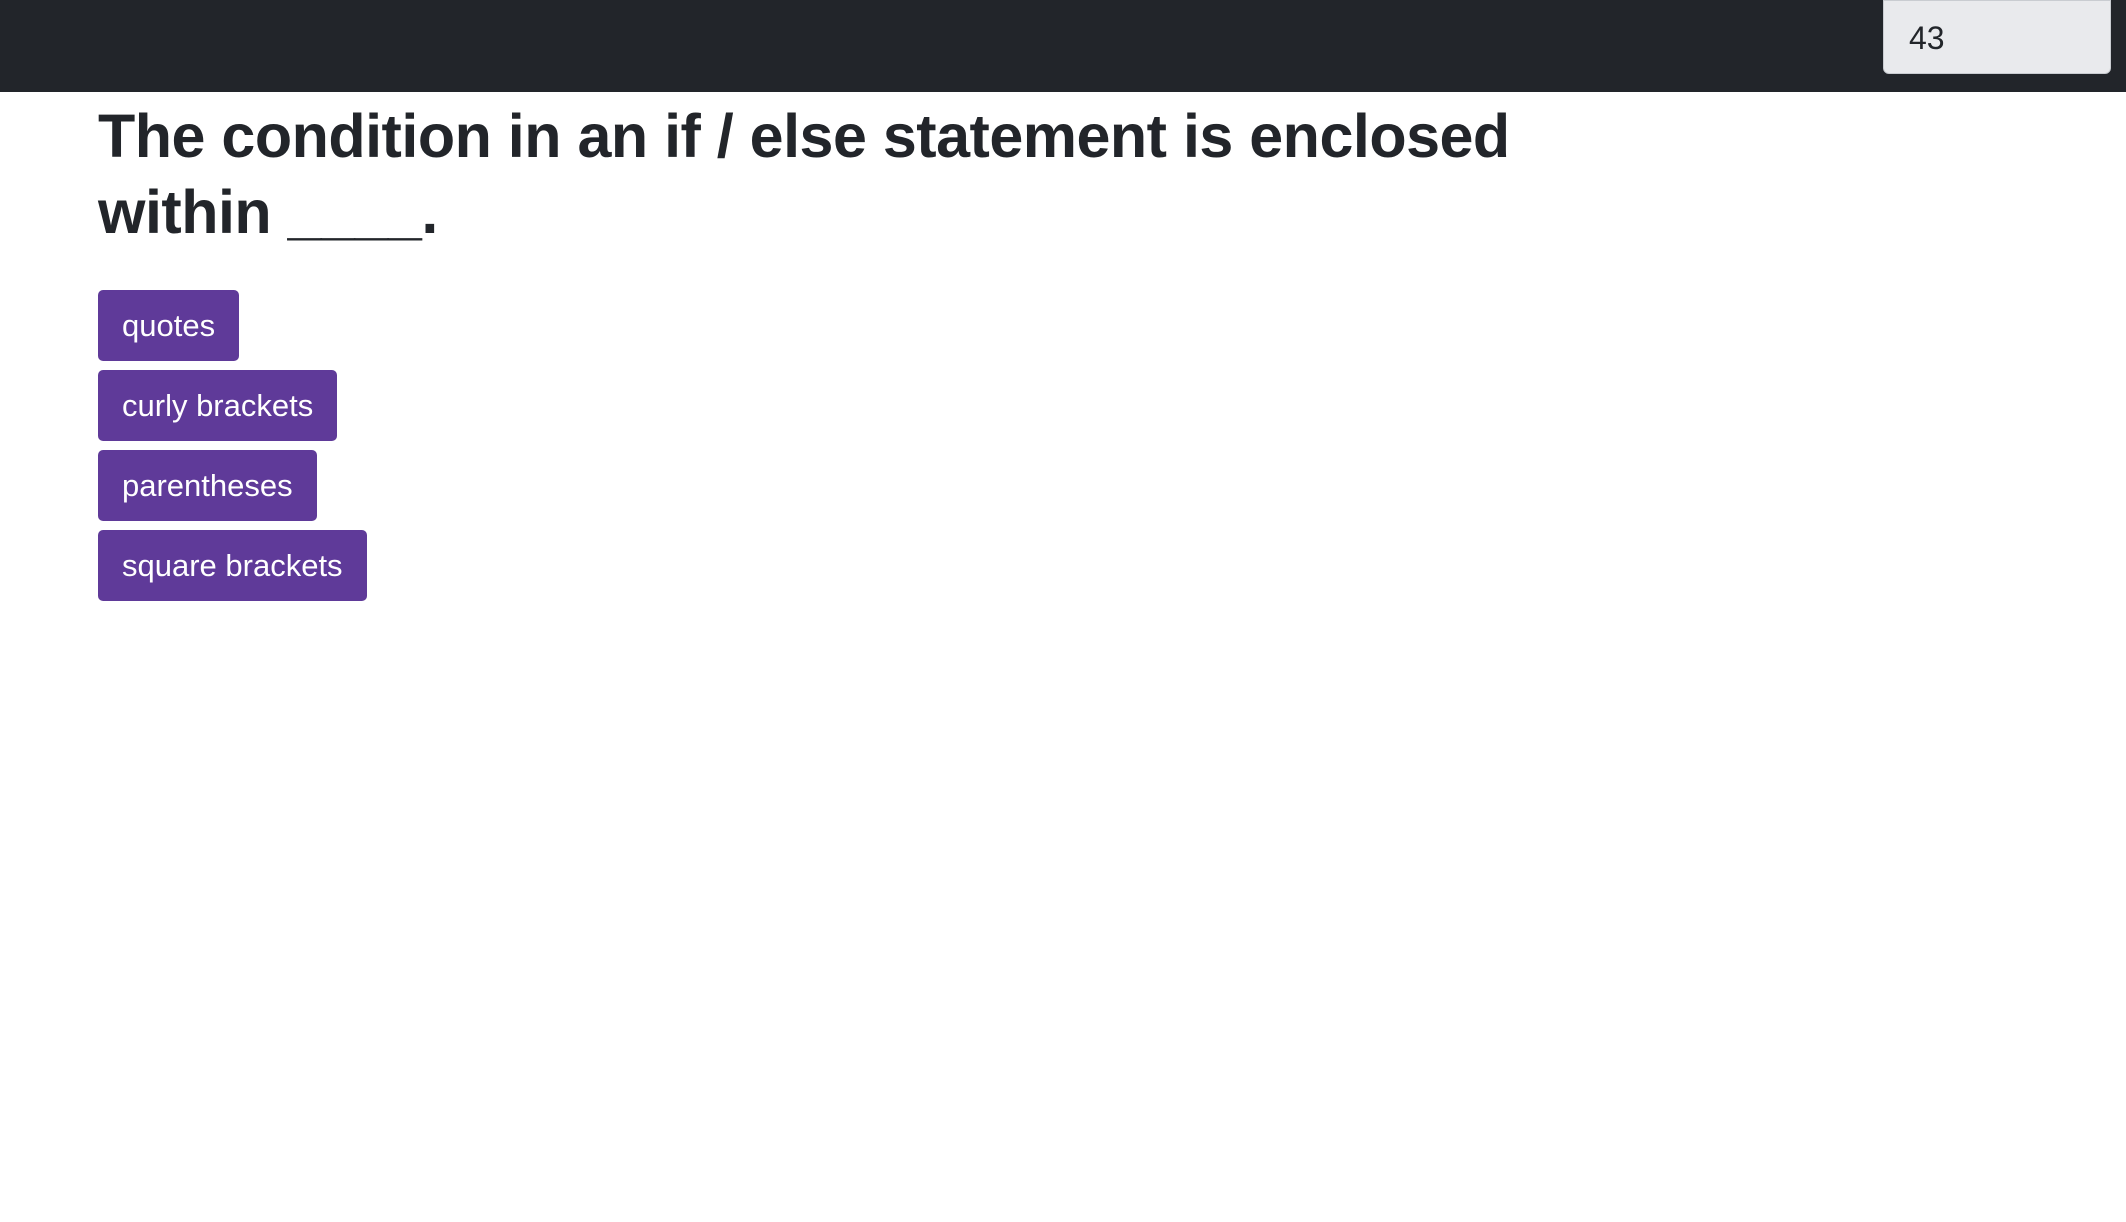 The width and height of the screenshot is (2126, 1222). What do you see at coordinates (169, 325) in the screenshot?
I see `answer-button-quotes: quotes` at bounding box center [169, 325].